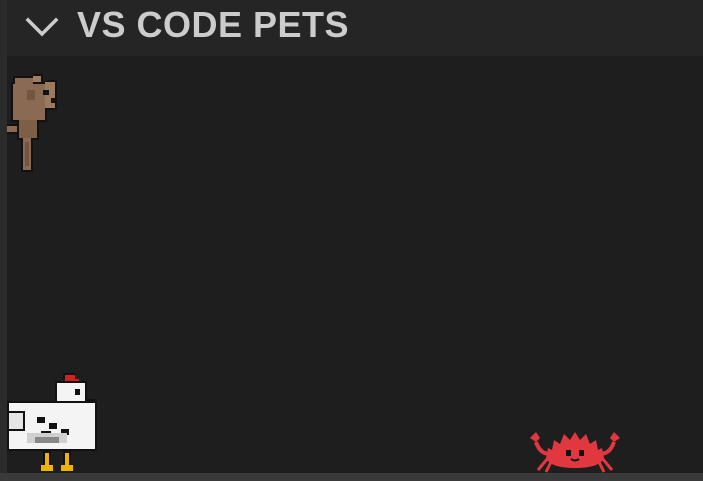 Image resolution: width=703 pixels, height=481 pixels. What do you see at coordinates (42, 27) in the screenshot?
I see `chevron-down-icon` at bounding box center [42, 27].